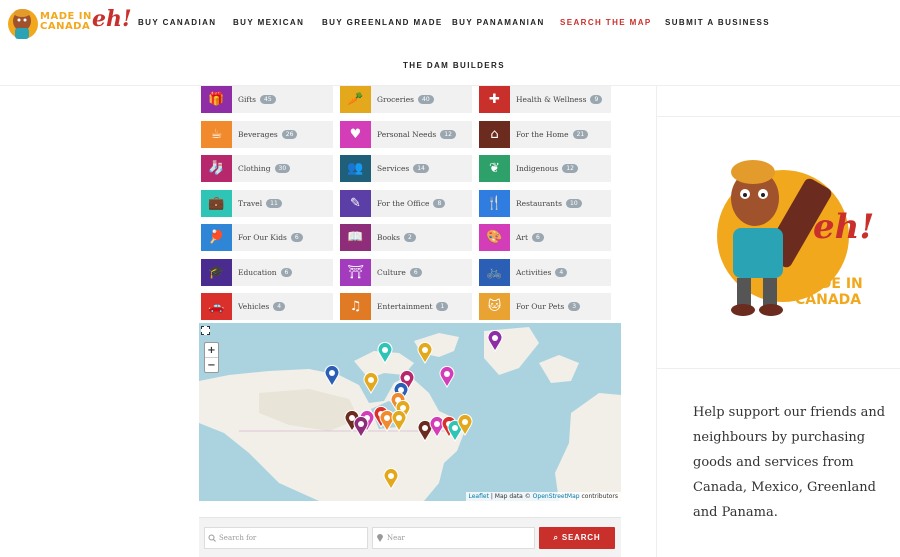 This screenshot has height=557, width=900. I want to click on category-label: Culture, so click(391, 272).